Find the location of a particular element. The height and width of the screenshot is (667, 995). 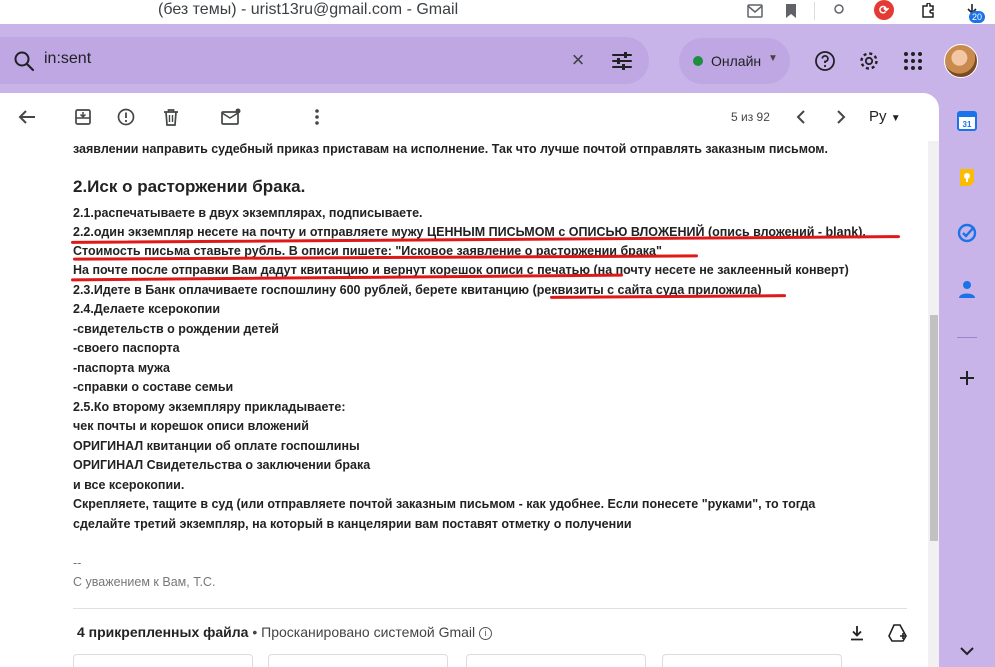

pager-counter: 5 из 92 is located at coordinates (750, 117).